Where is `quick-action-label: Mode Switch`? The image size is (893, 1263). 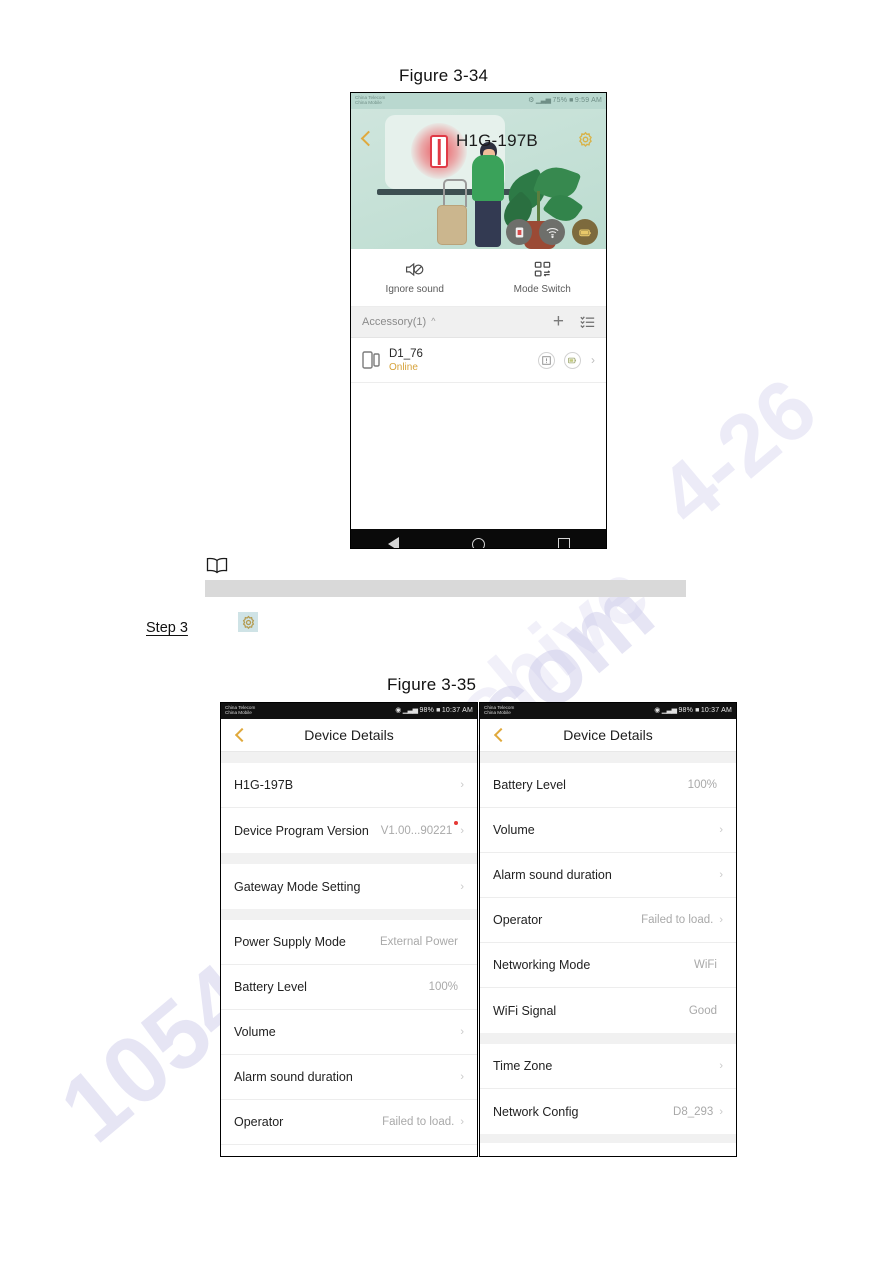 quick-action-label: Mode Switch is located at coordinates (542, 289).